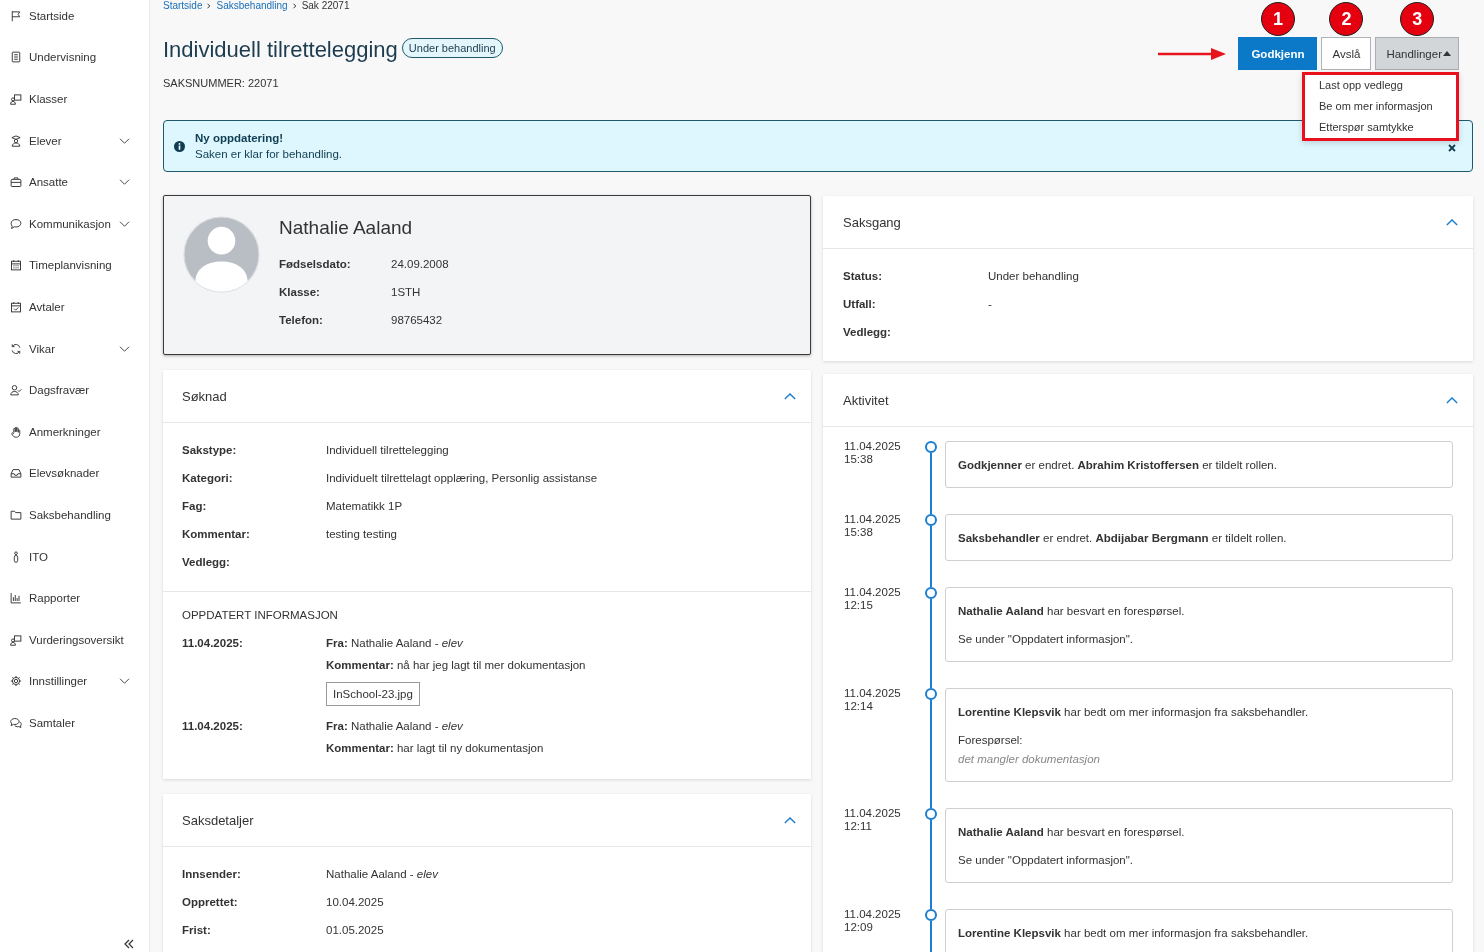 The width and height of the screenshot is (1484, 952). What do you see at coordinates (216, 534) in the screenshot?
I see `field-label: Kommentar:` at bounding box center [216, 534].